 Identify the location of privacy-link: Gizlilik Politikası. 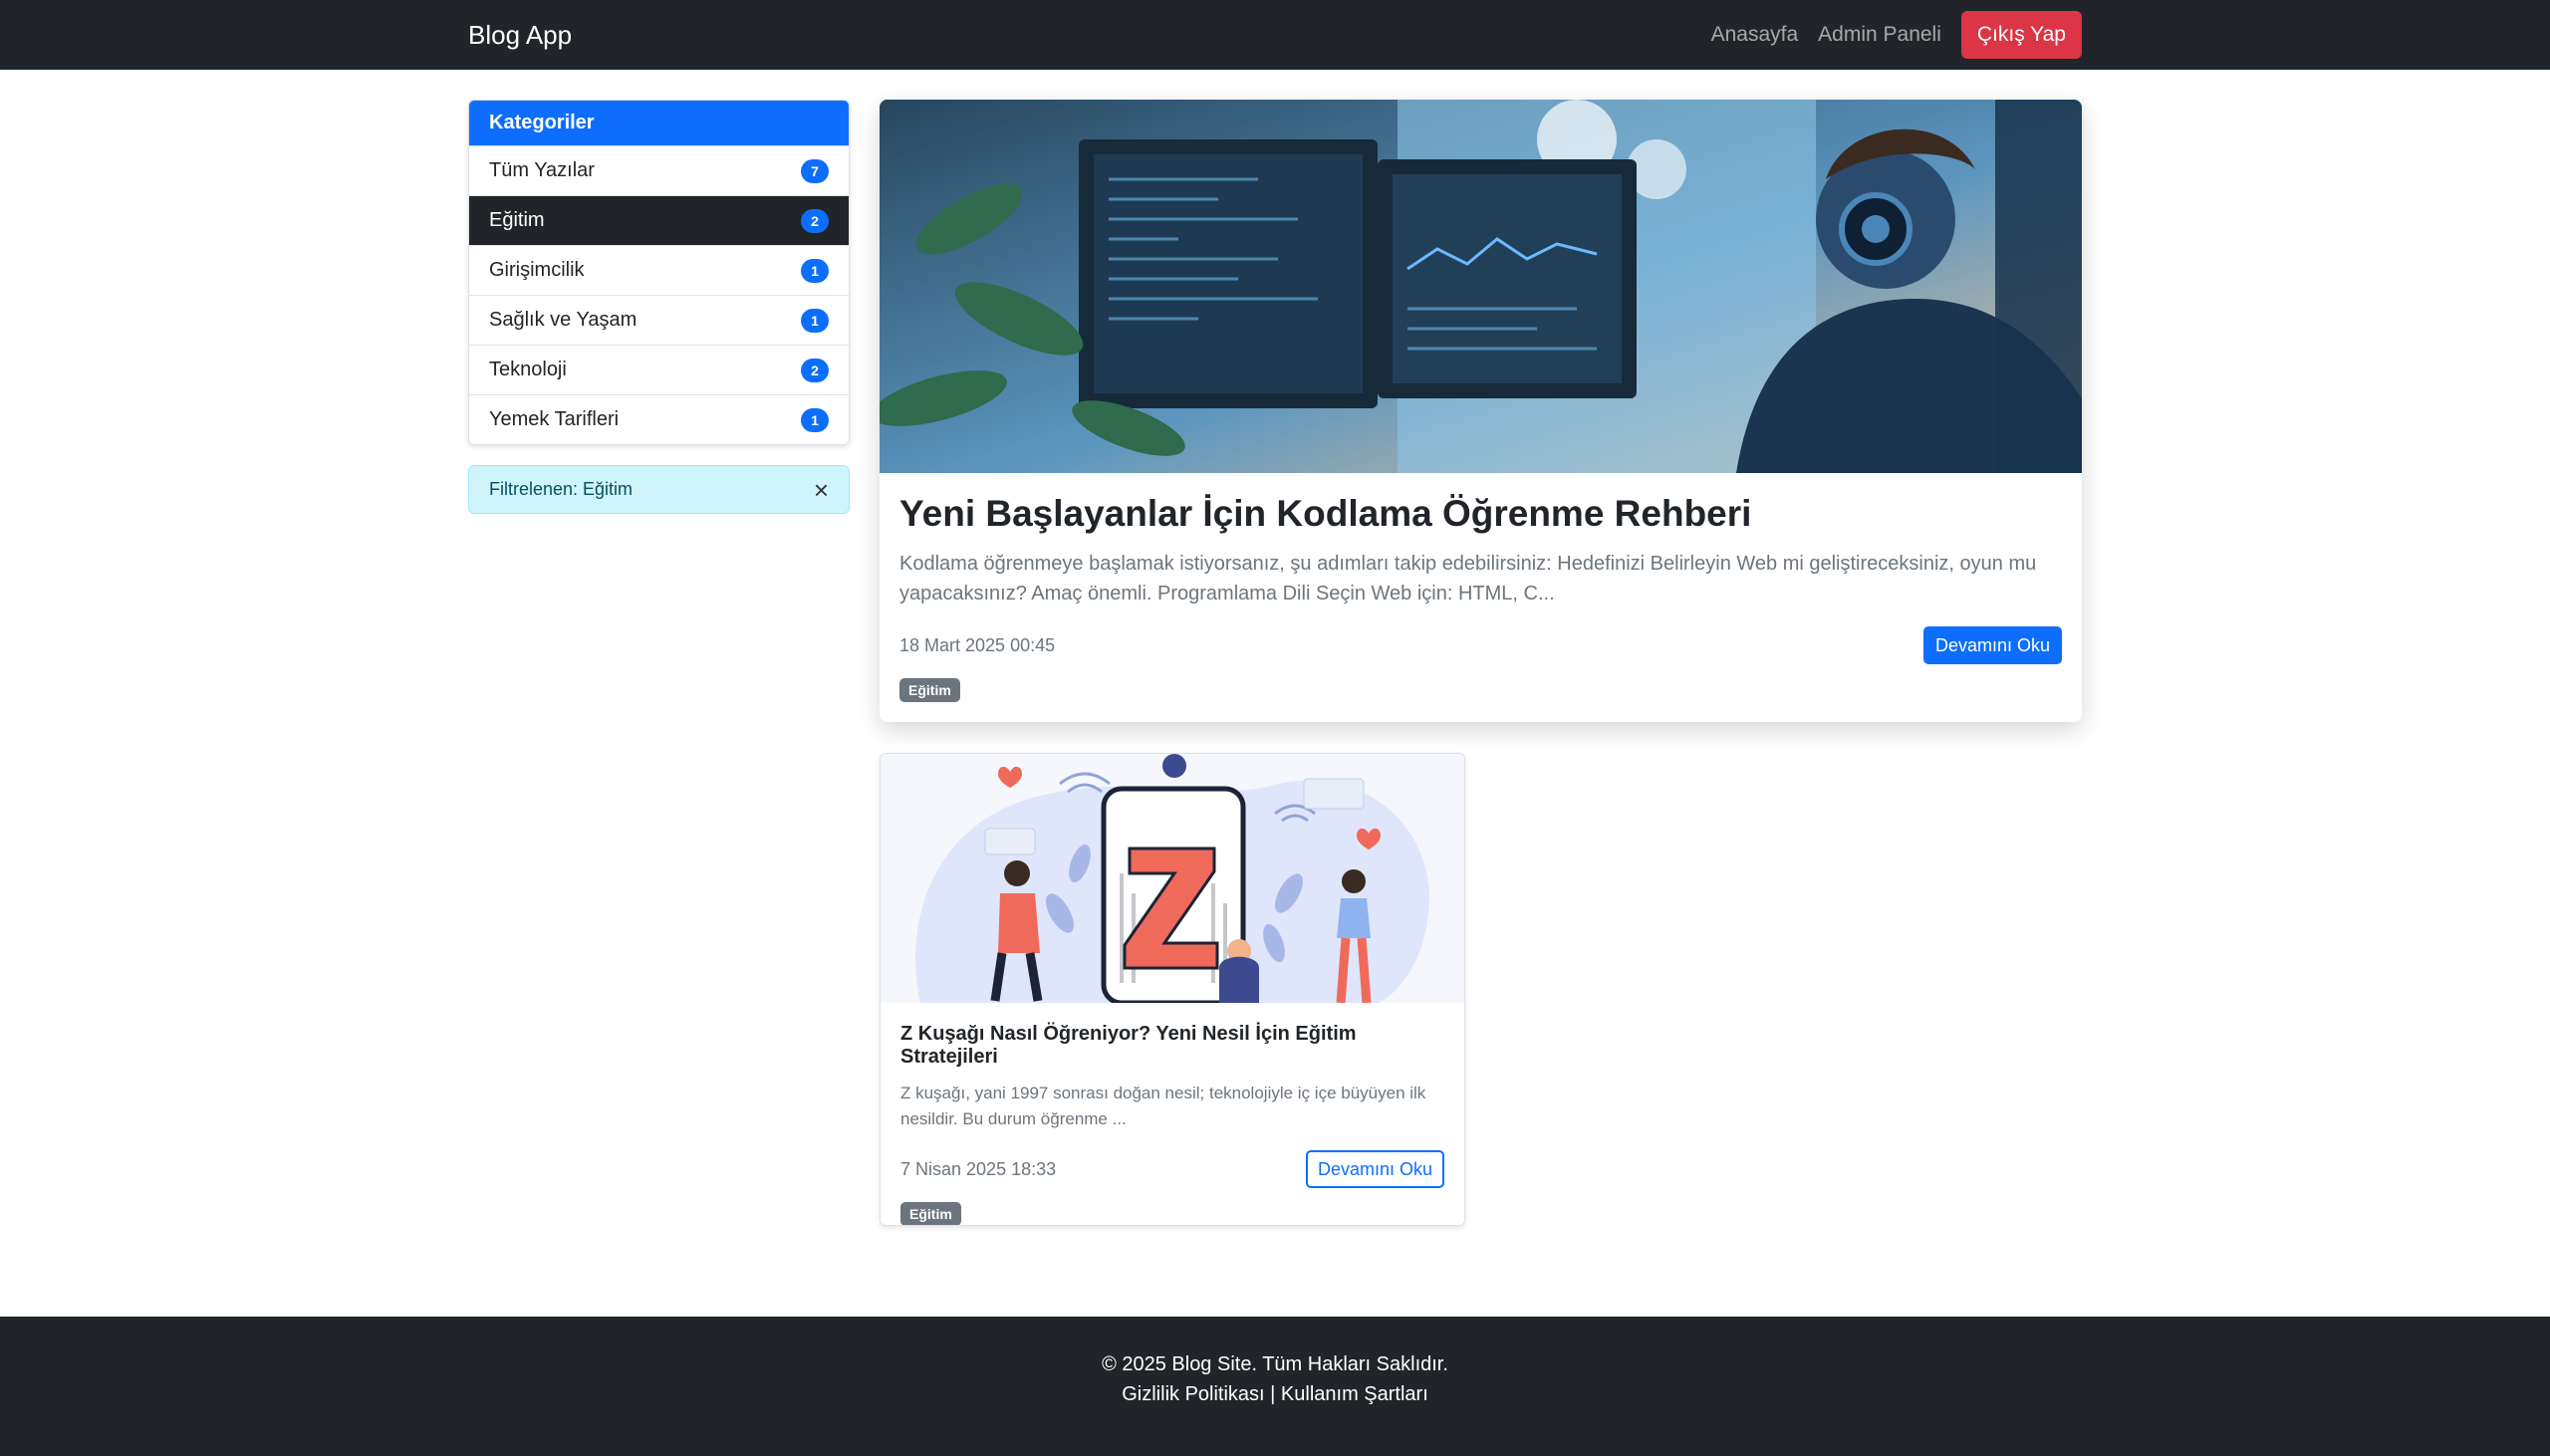
(1193, 1394).